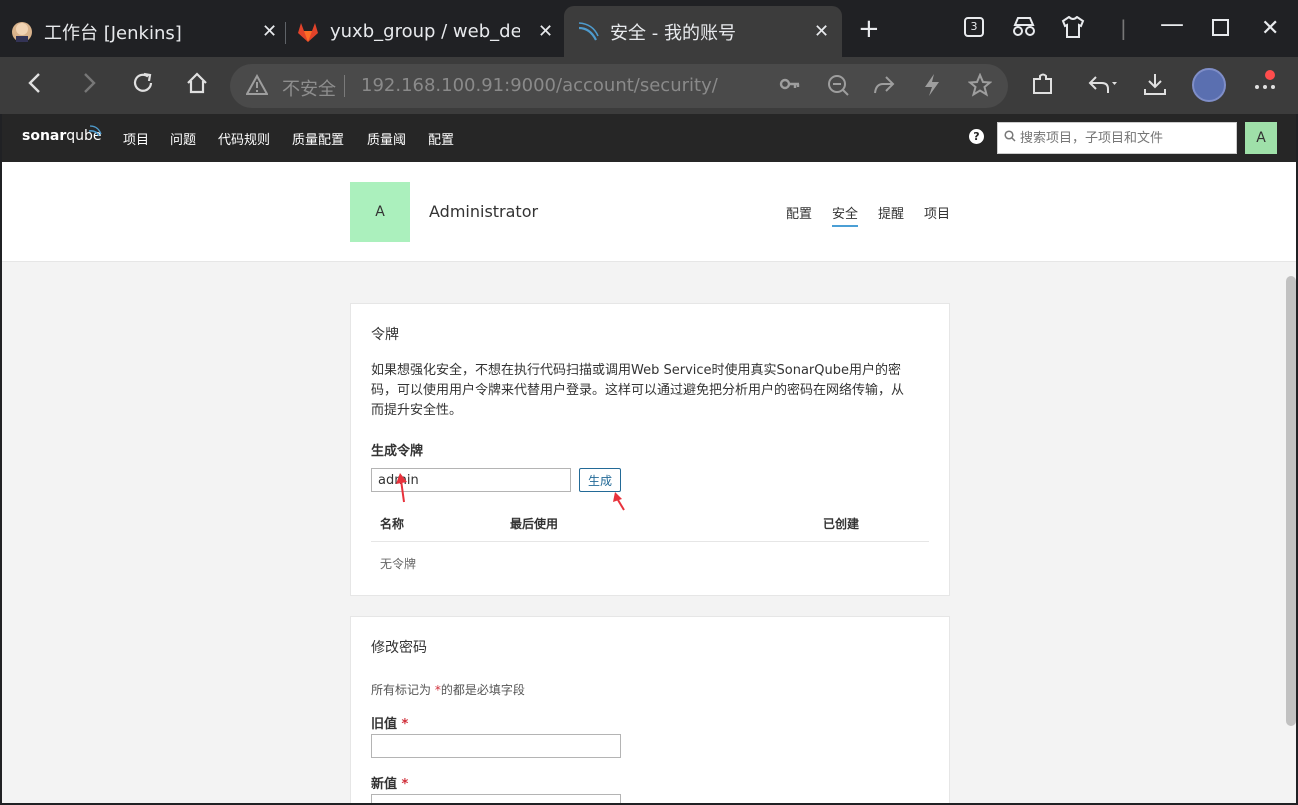  Describe the element at coordinates (398, 564) in the screenshot. I see `no-tokens-text: 无令牌` at that location.